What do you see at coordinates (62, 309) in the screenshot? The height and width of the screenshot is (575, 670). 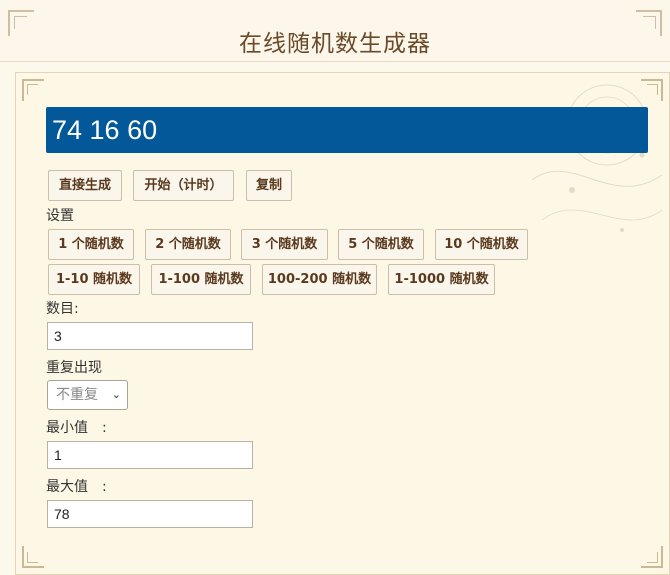 I see `count-label: 数目:` at bounding box center [62, 309].